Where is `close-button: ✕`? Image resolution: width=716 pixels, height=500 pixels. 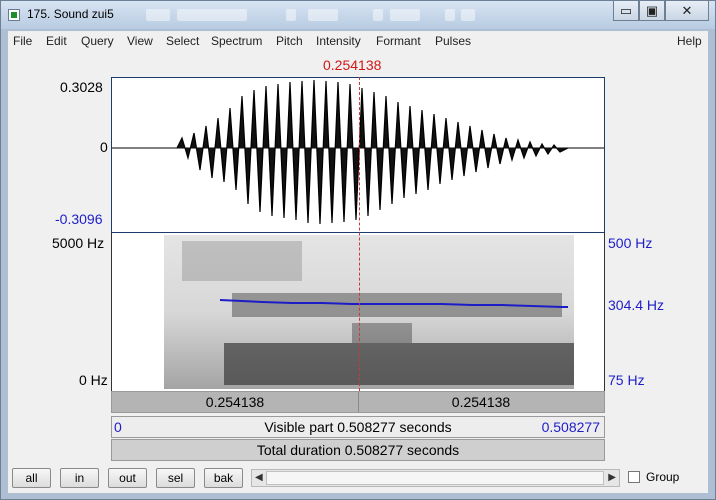
close-button: ✕ is located at coordinates (687, 11).